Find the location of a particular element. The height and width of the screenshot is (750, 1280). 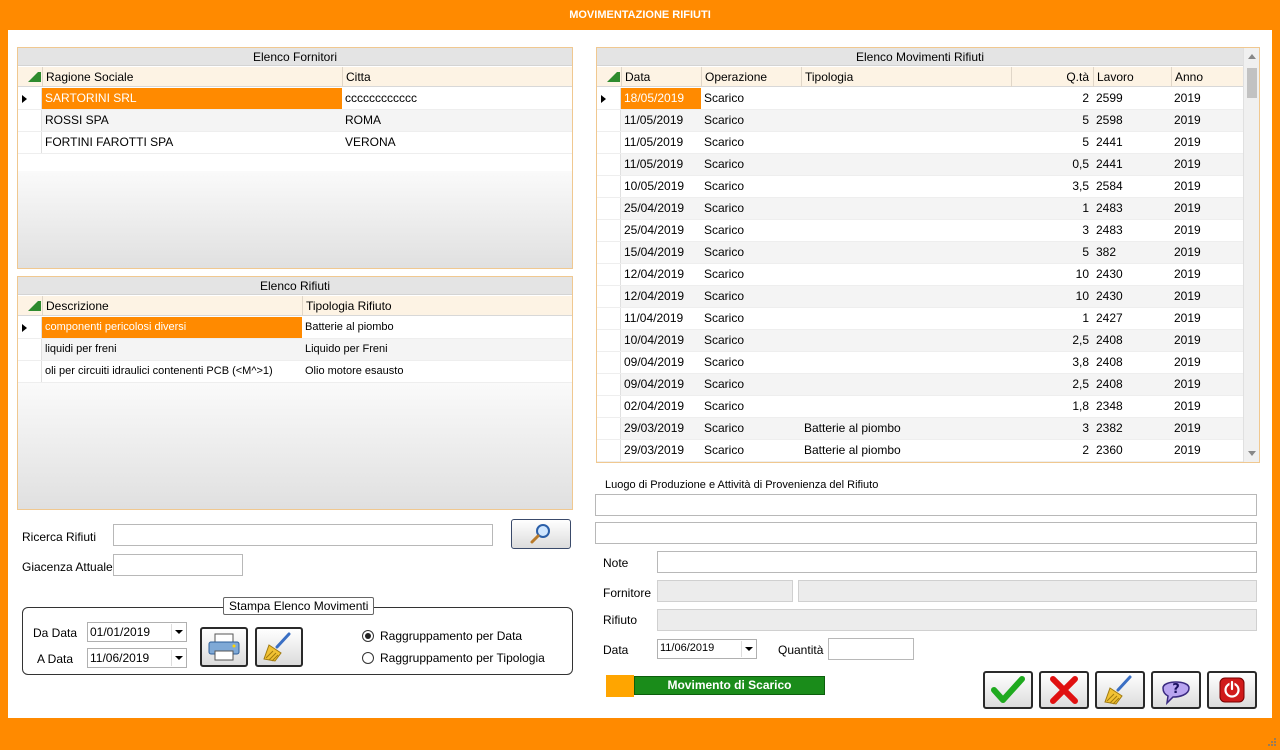

cell-lavoro: 382 is located at coordinates (1132, 252).